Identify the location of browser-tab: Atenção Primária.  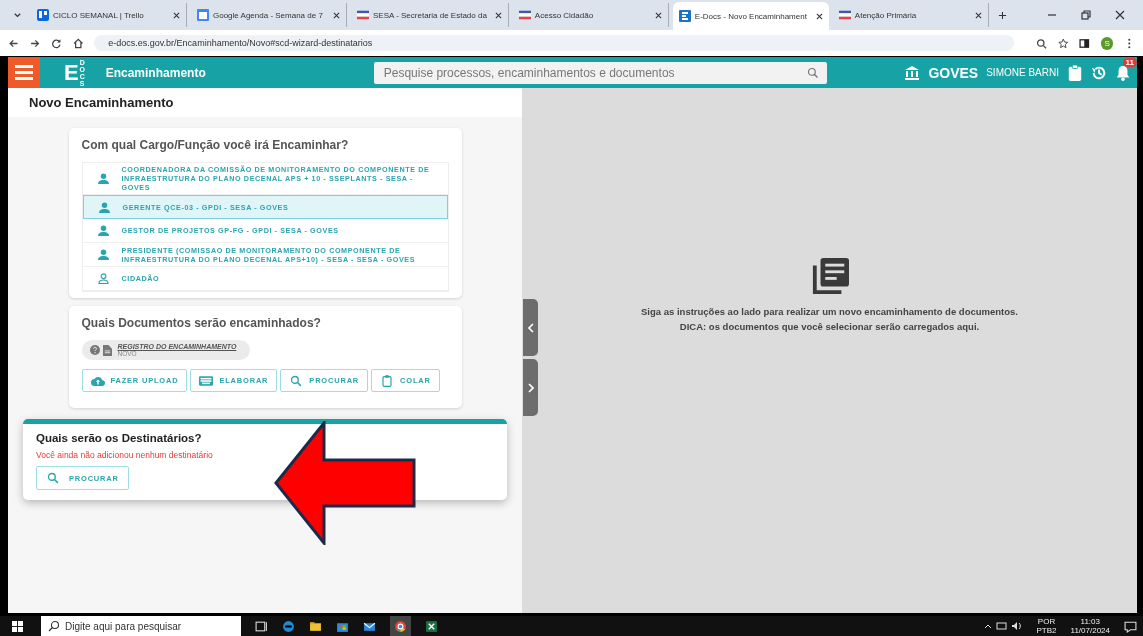
(910, 15).